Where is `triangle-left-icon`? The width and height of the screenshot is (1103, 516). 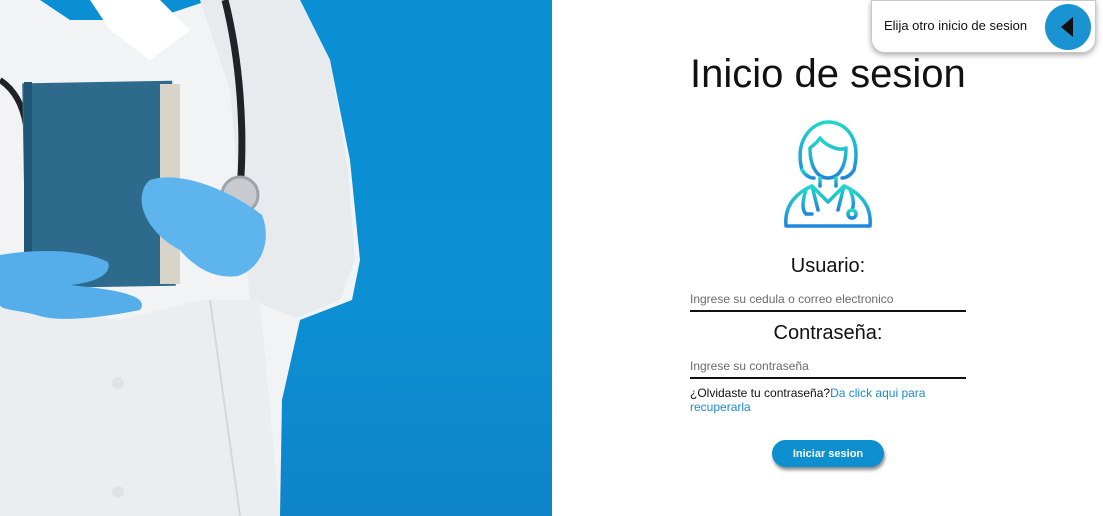
triangle-left-icon is located at coordinates (1066, 27).